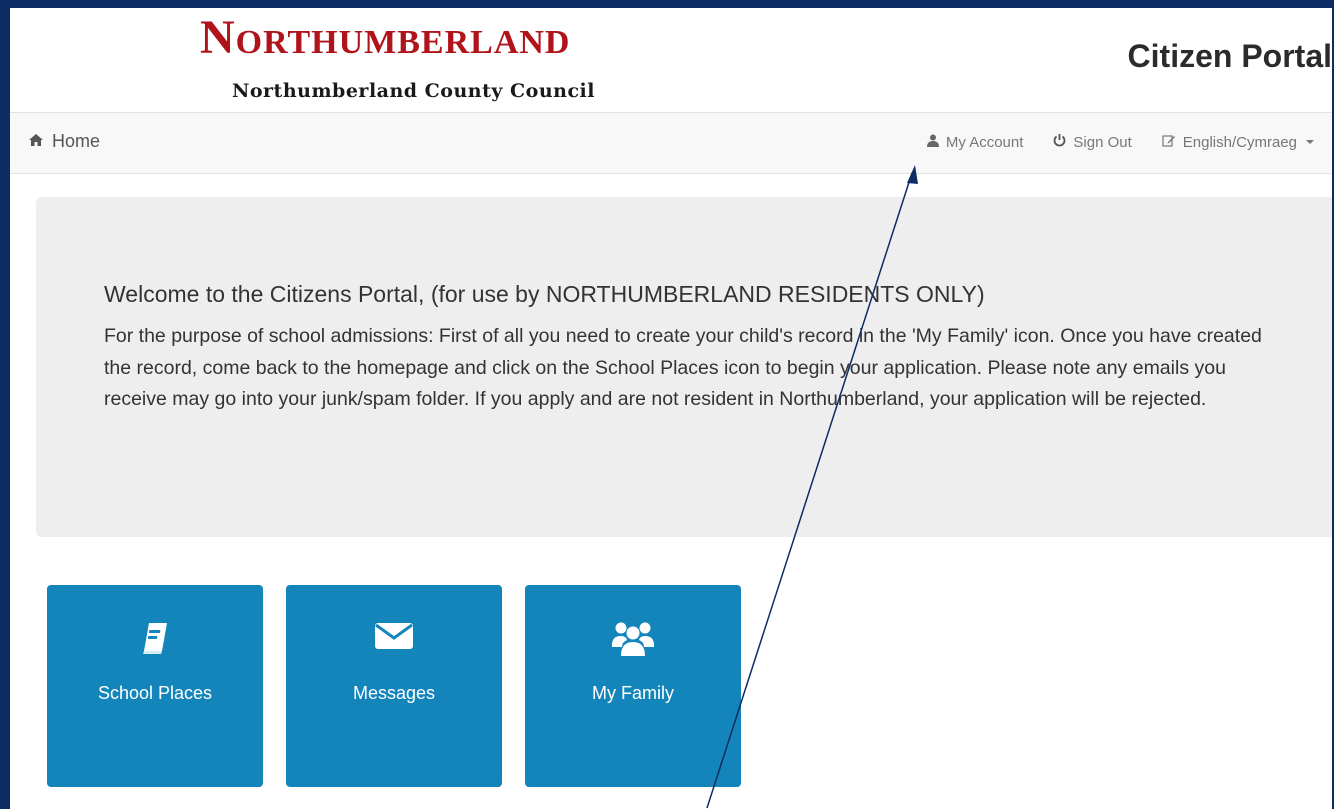 This screenshot has height=809, width=1334. What do you see at coordinates (633, 639) in the screenshot?
I see `users-icon` at bounding box center [633, 639].